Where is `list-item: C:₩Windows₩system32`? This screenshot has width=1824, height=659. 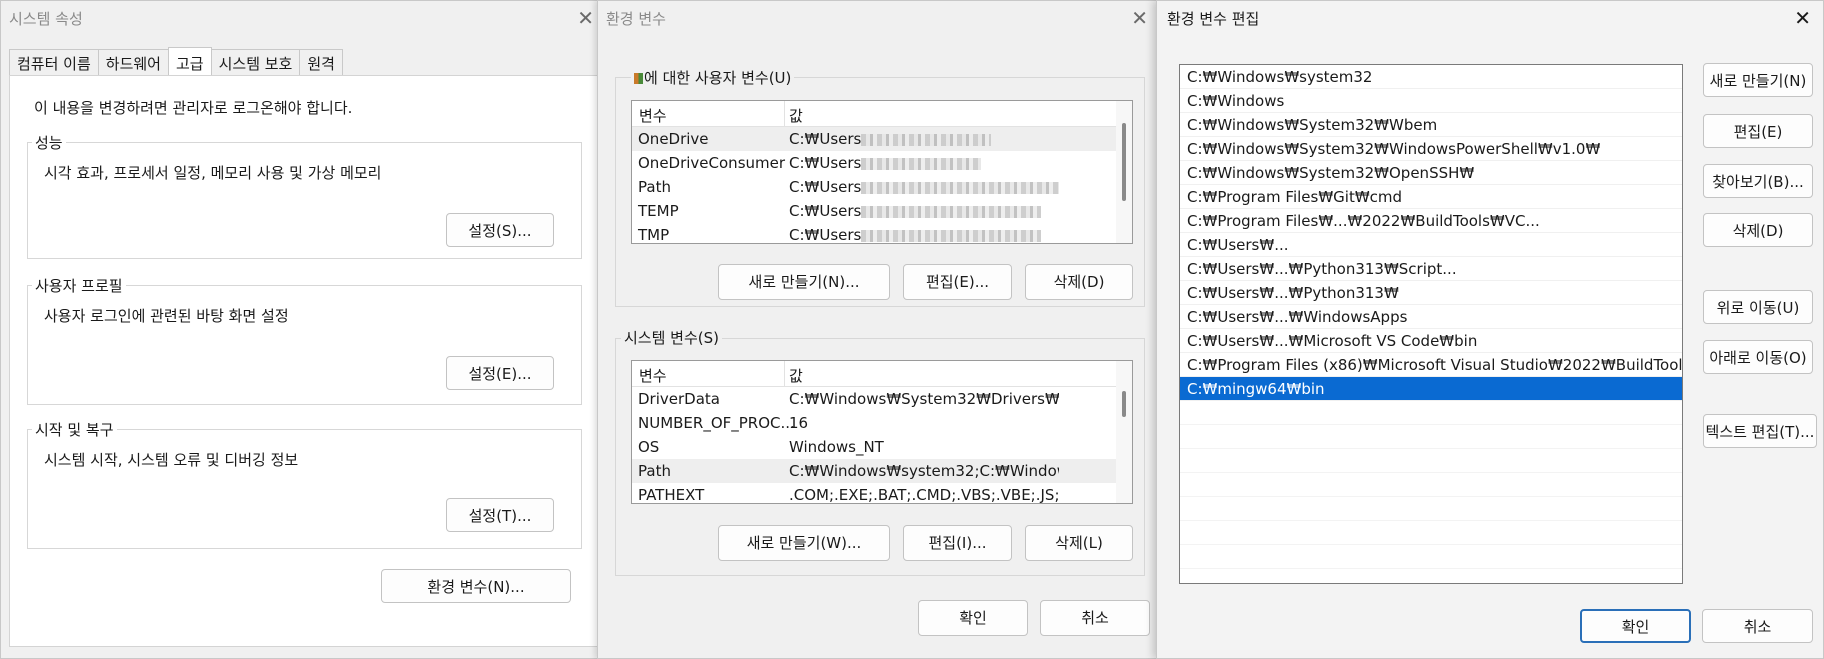
list-item: C:₩Windows₩system32 is located at coordinates (1431, 77).